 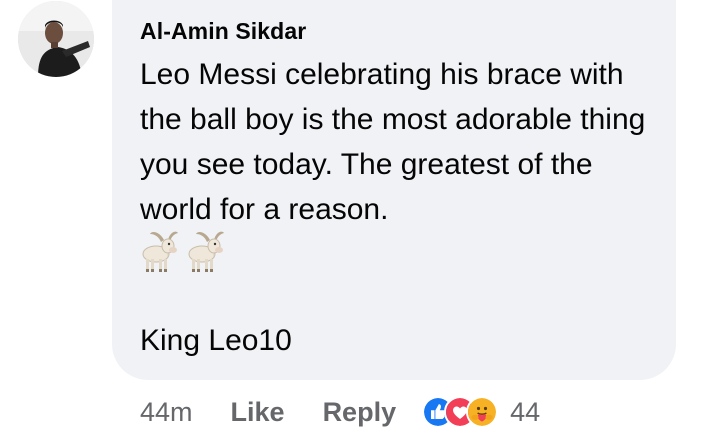 I want to click on comment-author: Al-Amin Sikdar, so click(x=223, y=31).